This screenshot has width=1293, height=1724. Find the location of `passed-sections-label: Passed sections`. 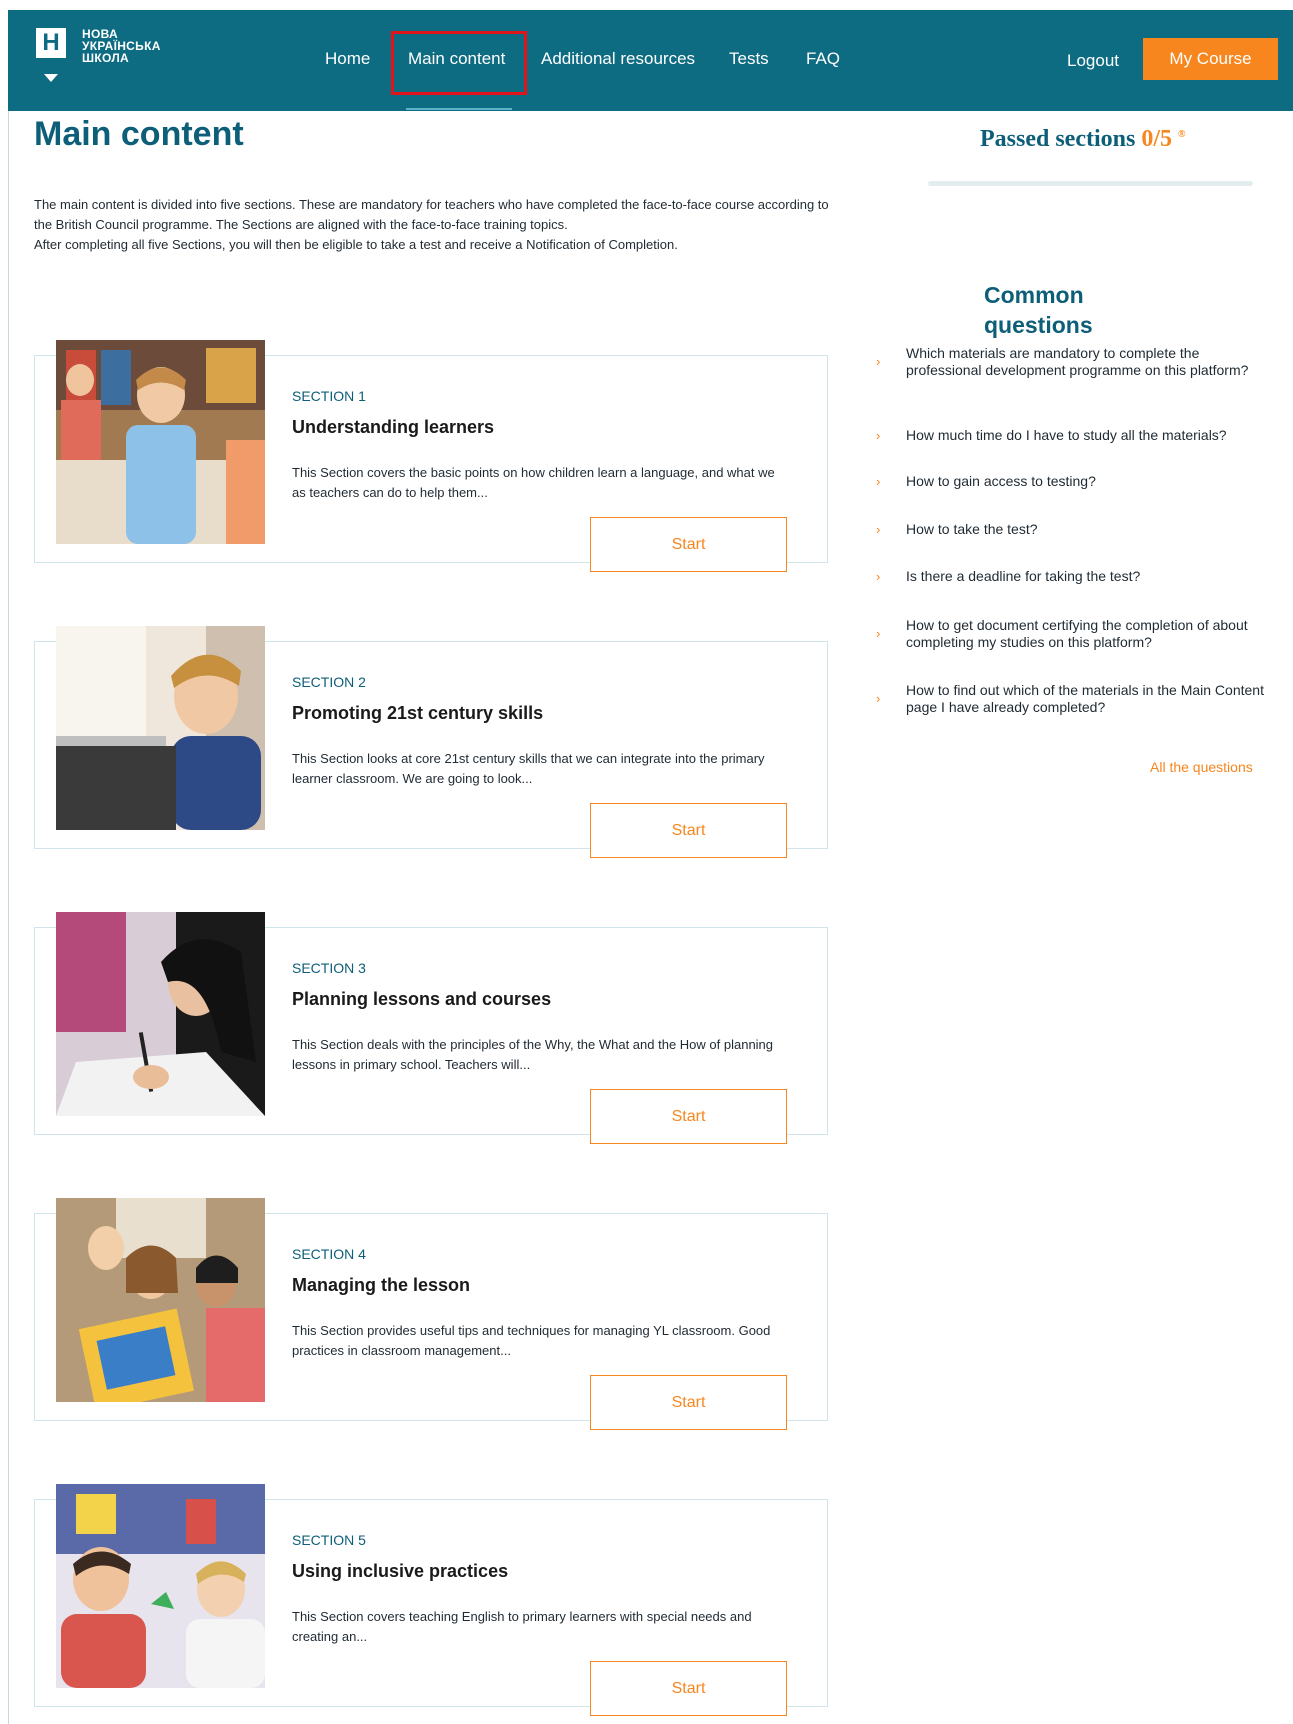

passed-sections-label: Passed sections is located at coordinates (1058, 139).